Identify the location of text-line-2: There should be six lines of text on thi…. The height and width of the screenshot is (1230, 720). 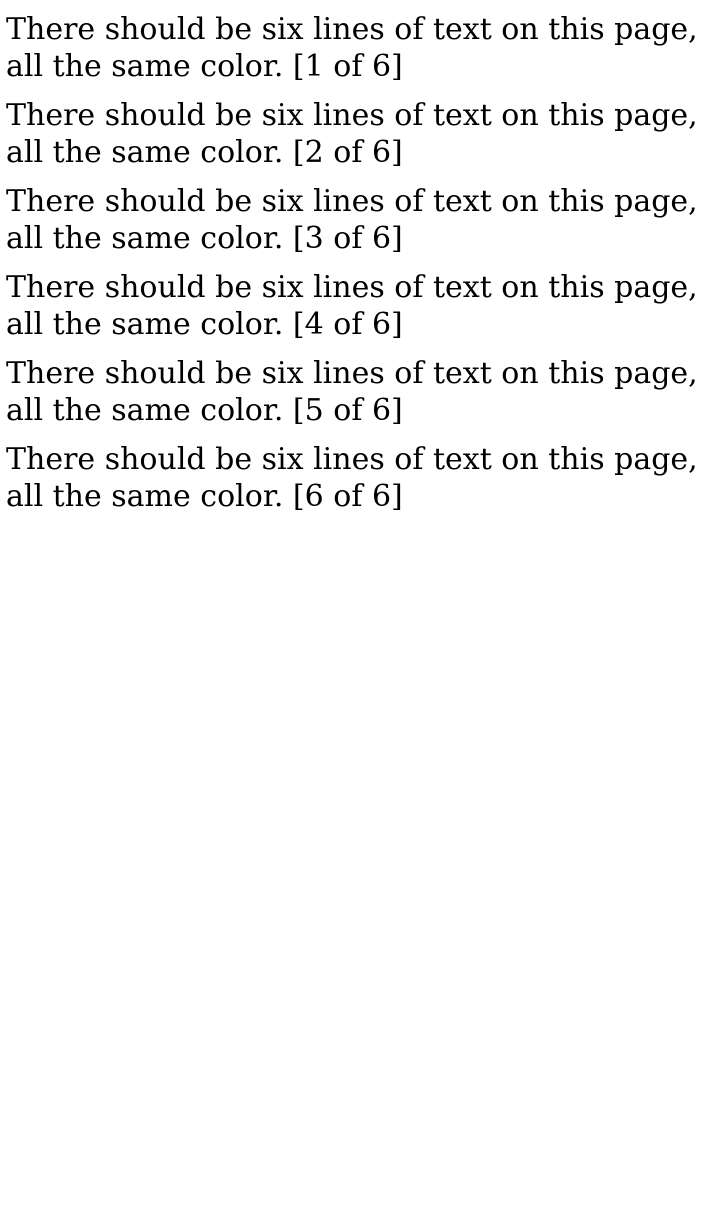
(352, 134).